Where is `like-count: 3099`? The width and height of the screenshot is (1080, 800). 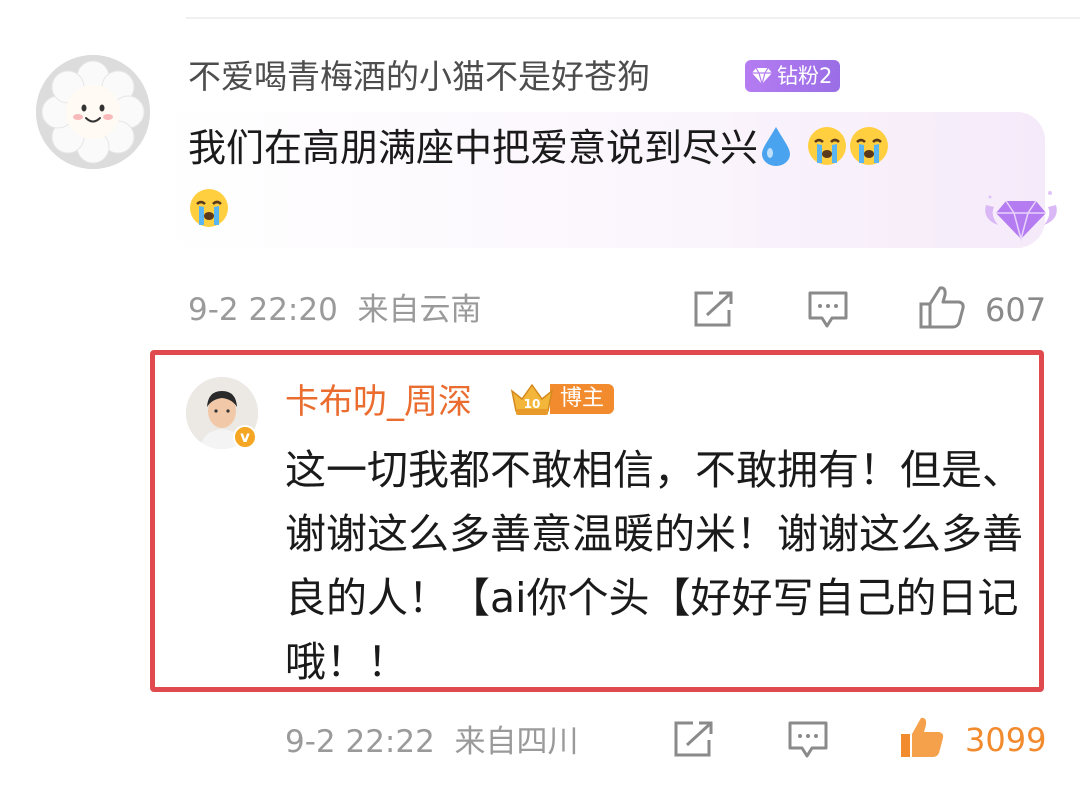 like-count: 3099 is located at coordinates (1006, 740).